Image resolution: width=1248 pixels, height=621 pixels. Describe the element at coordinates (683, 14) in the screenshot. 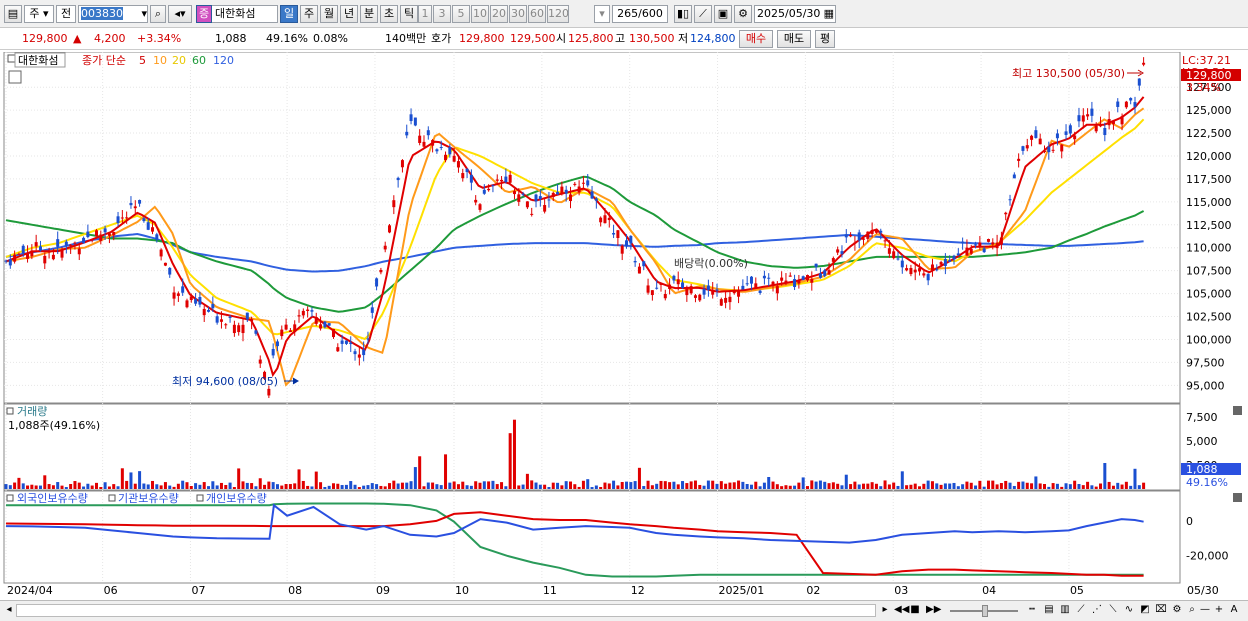

I see `candle-icon: ▮▯` at that location.